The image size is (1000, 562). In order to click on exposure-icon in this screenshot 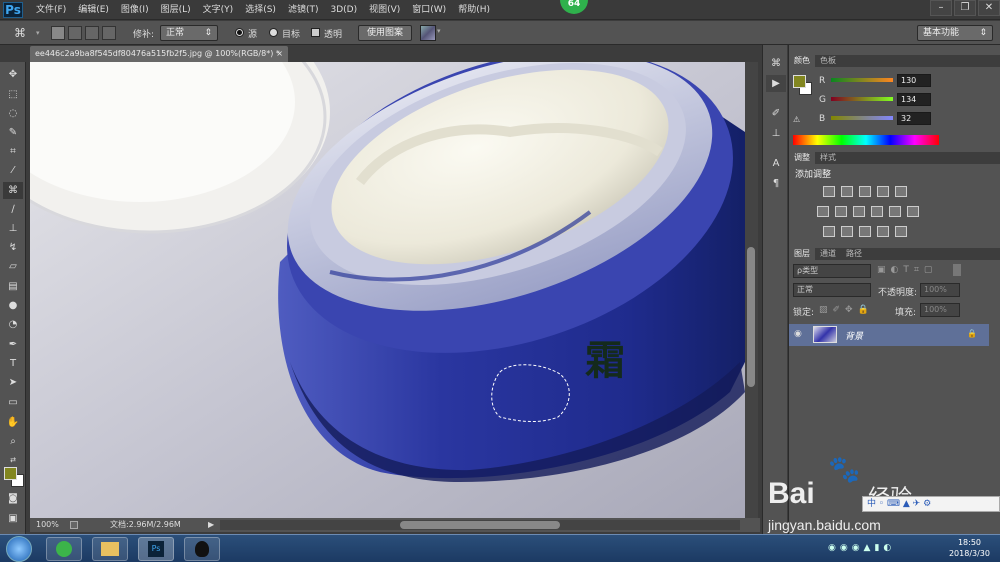, I will do `click(883, 191)`.